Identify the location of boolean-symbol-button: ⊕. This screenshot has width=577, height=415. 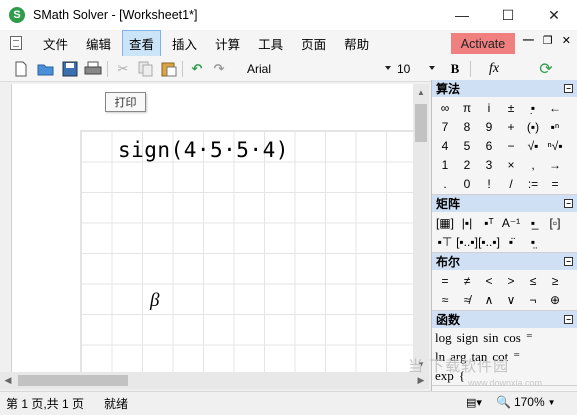
(555, 299).